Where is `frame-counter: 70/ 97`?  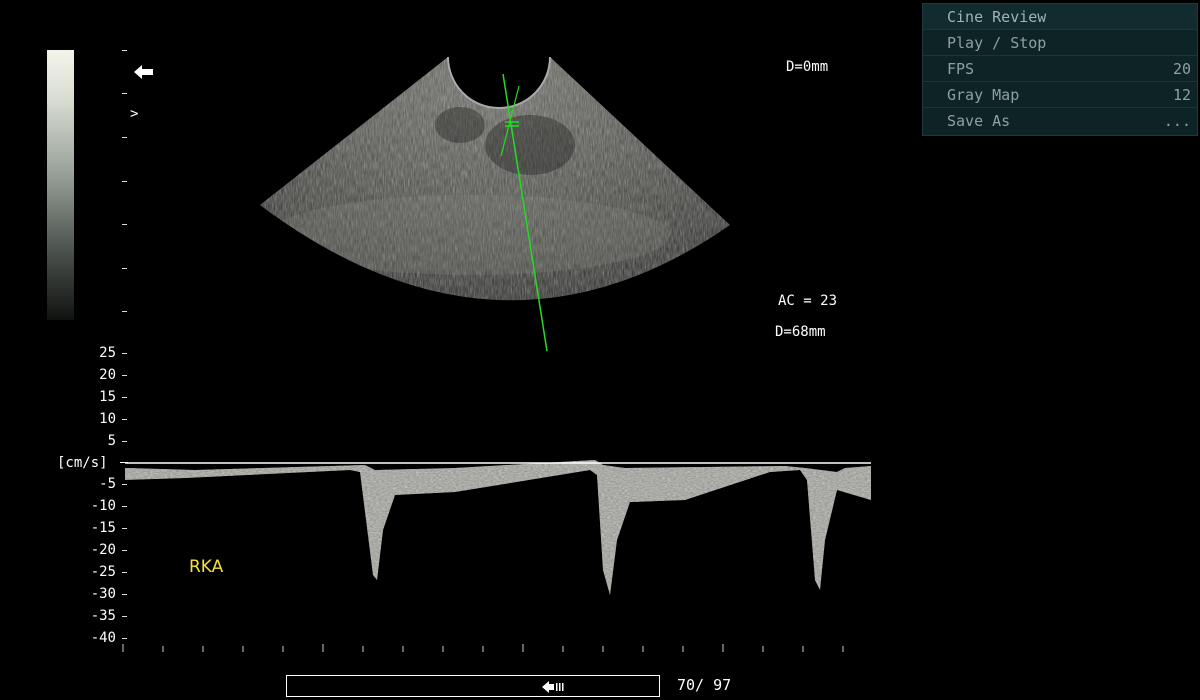 frame-counter: 70/ 97 is located at coordinates (704, 685).